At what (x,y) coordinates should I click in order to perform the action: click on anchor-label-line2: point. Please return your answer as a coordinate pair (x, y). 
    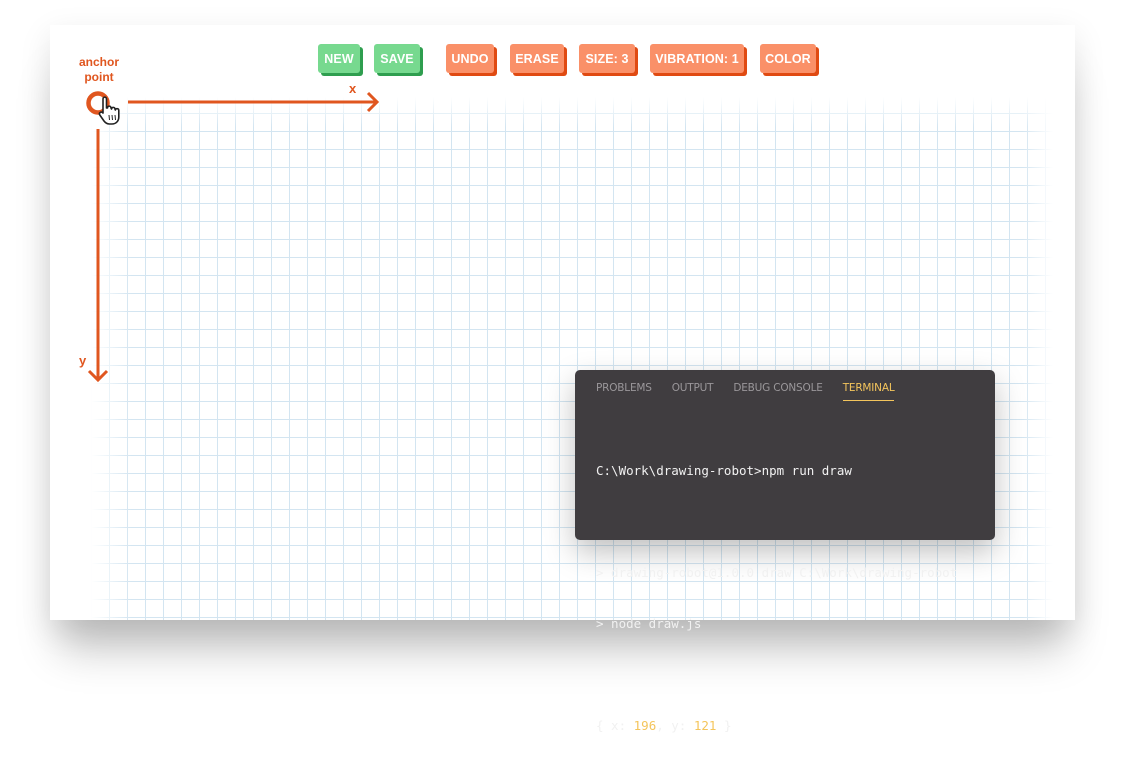
    Looking at the image, I should click on (99, 77).